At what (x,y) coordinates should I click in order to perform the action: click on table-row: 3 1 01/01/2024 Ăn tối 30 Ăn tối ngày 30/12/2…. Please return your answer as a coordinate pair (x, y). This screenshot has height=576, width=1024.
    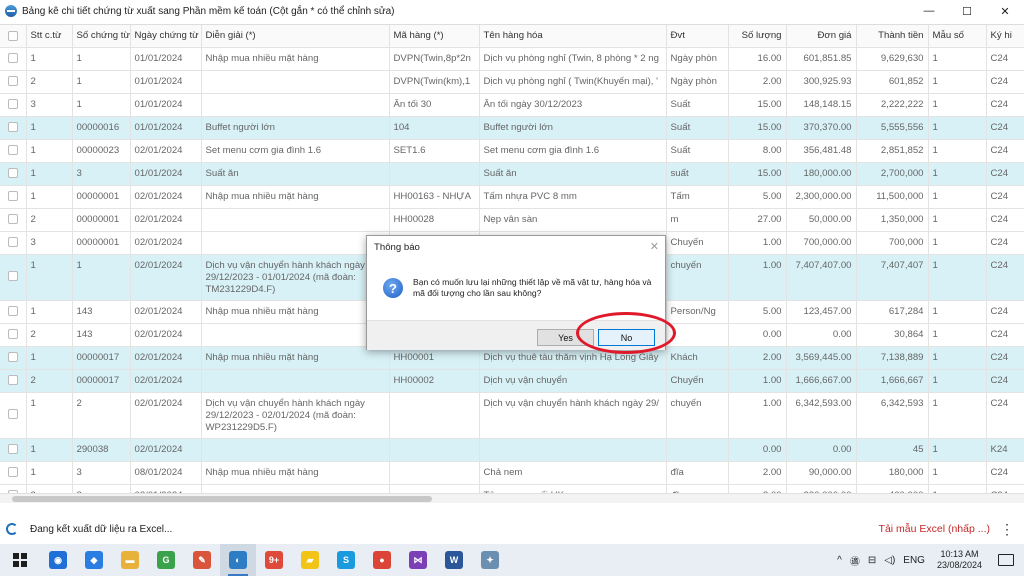
    Looking at the image, I should click on (512, 105).